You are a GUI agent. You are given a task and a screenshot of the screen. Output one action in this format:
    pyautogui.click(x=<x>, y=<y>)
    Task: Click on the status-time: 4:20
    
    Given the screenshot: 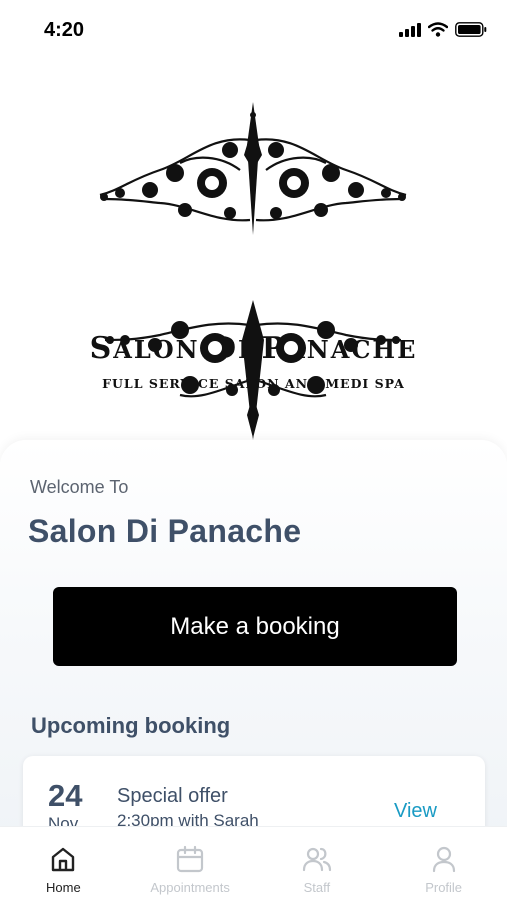 What is the action you would take?
    pyautogui.click(x=64, y=30)
    